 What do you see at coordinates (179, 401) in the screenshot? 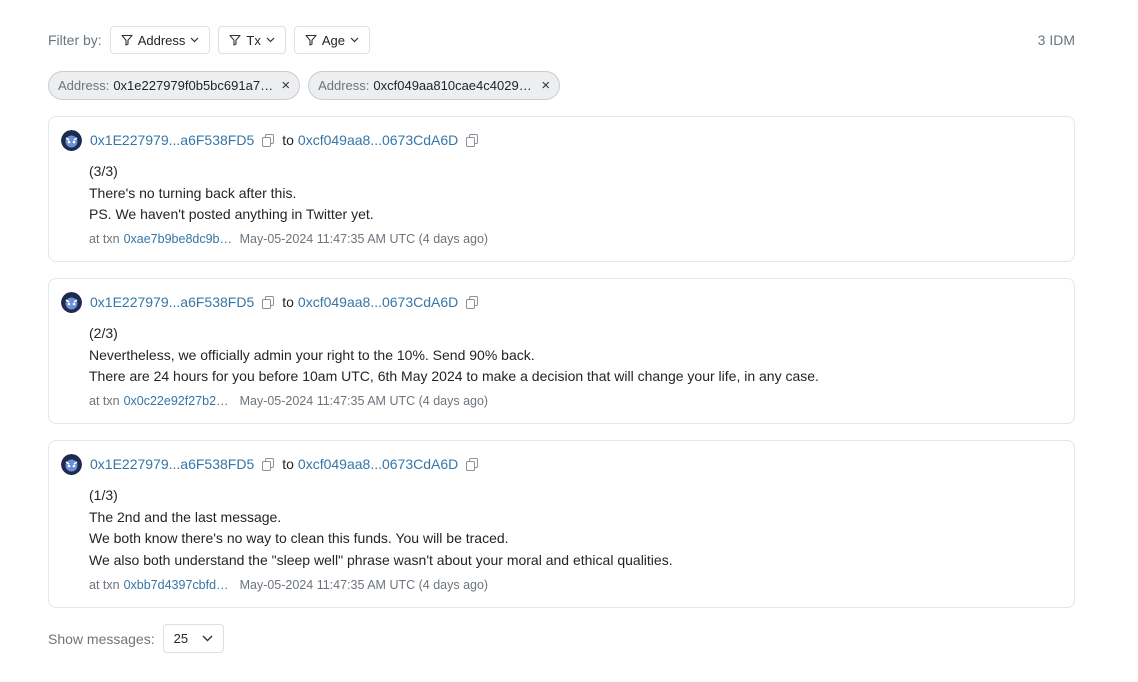
I see `txn-hash-link: 0x0c22e92f27b26a1c` at bounding box center [179, 401].